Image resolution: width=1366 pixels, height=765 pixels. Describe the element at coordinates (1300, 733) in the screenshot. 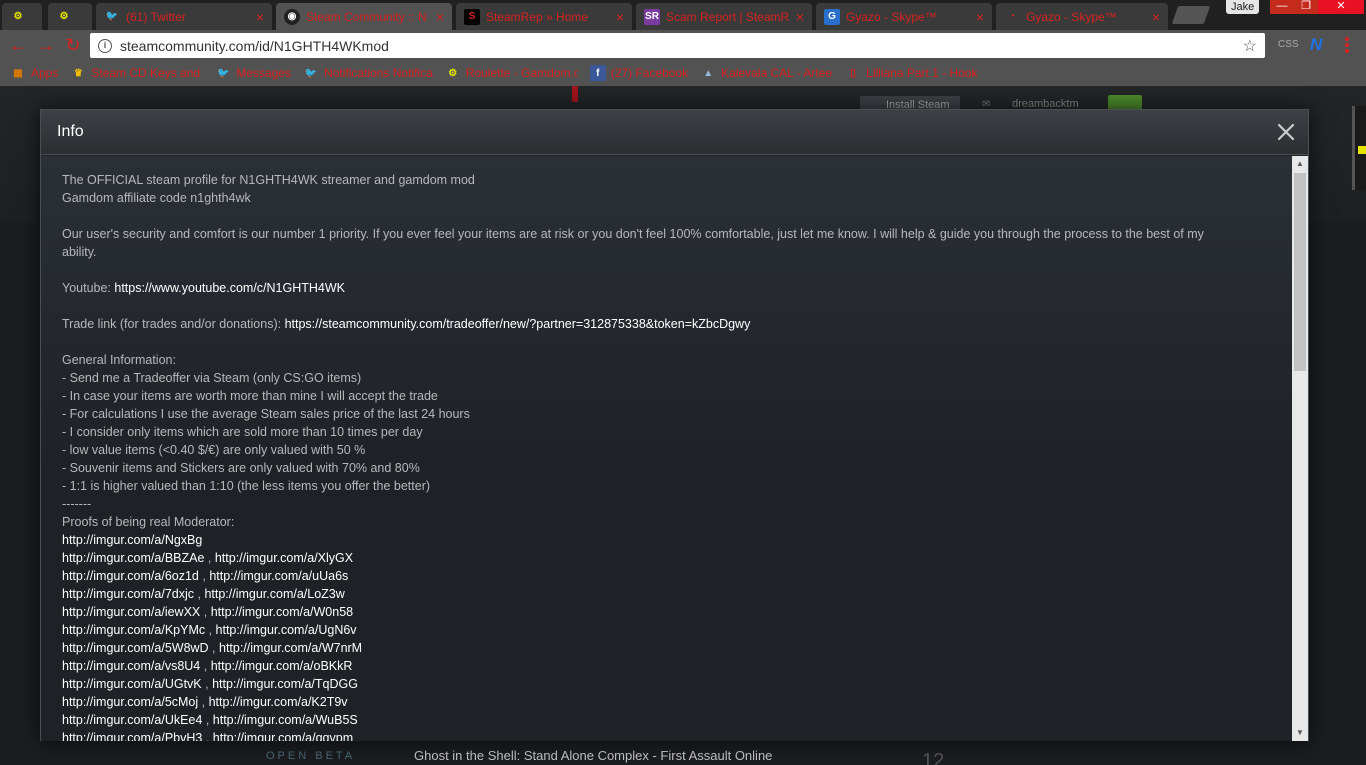

I see `scroll-down-arrow-icon: ▼` at that location.